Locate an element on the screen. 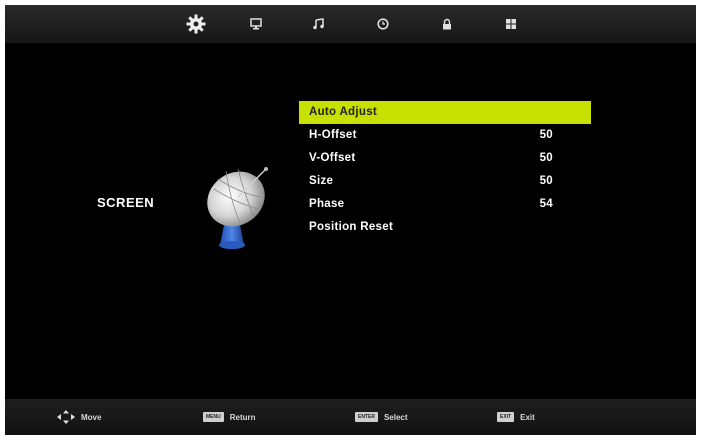  satellite-dish-icon is located at coordinates (240, 203).